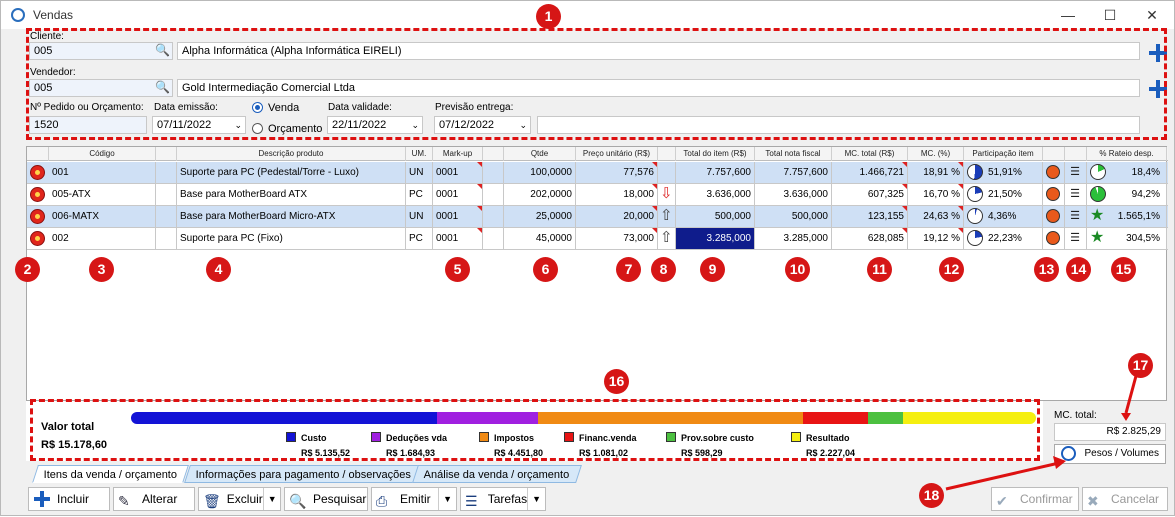 The height and width of the screenshot is (517, 1175). I want to click on arrow-17-head, so click(1126, 417).